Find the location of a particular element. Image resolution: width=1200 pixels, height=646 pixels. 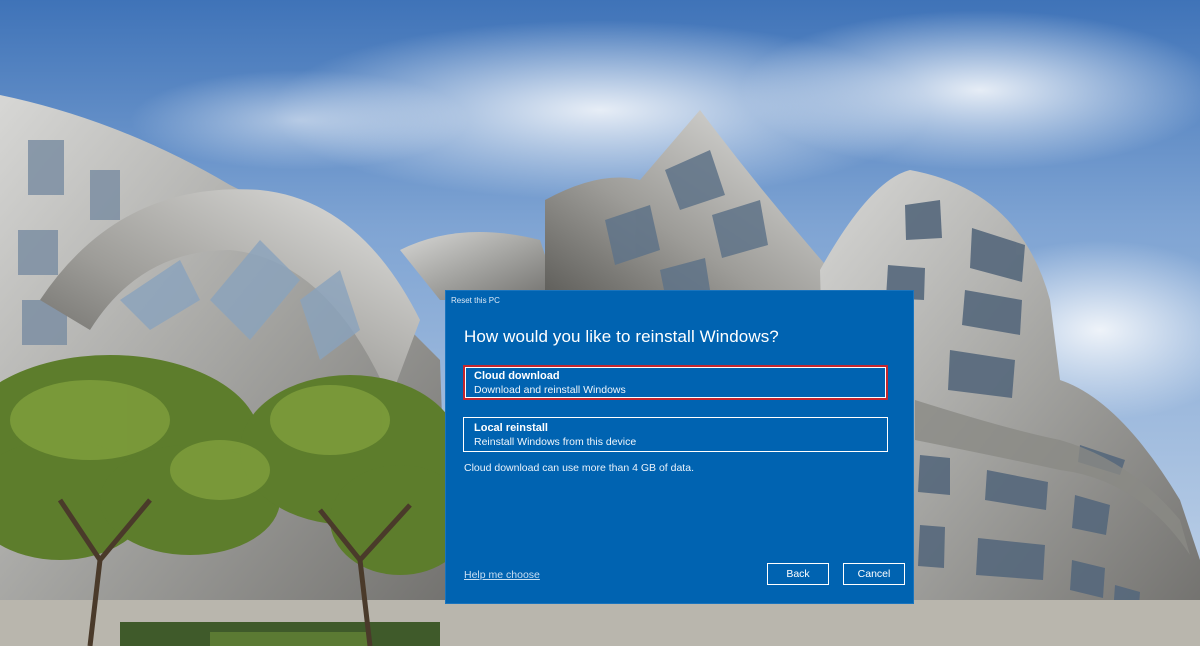

dialog-heading: How would you like to reinstall Windows? is located at coordinates (621, 336).